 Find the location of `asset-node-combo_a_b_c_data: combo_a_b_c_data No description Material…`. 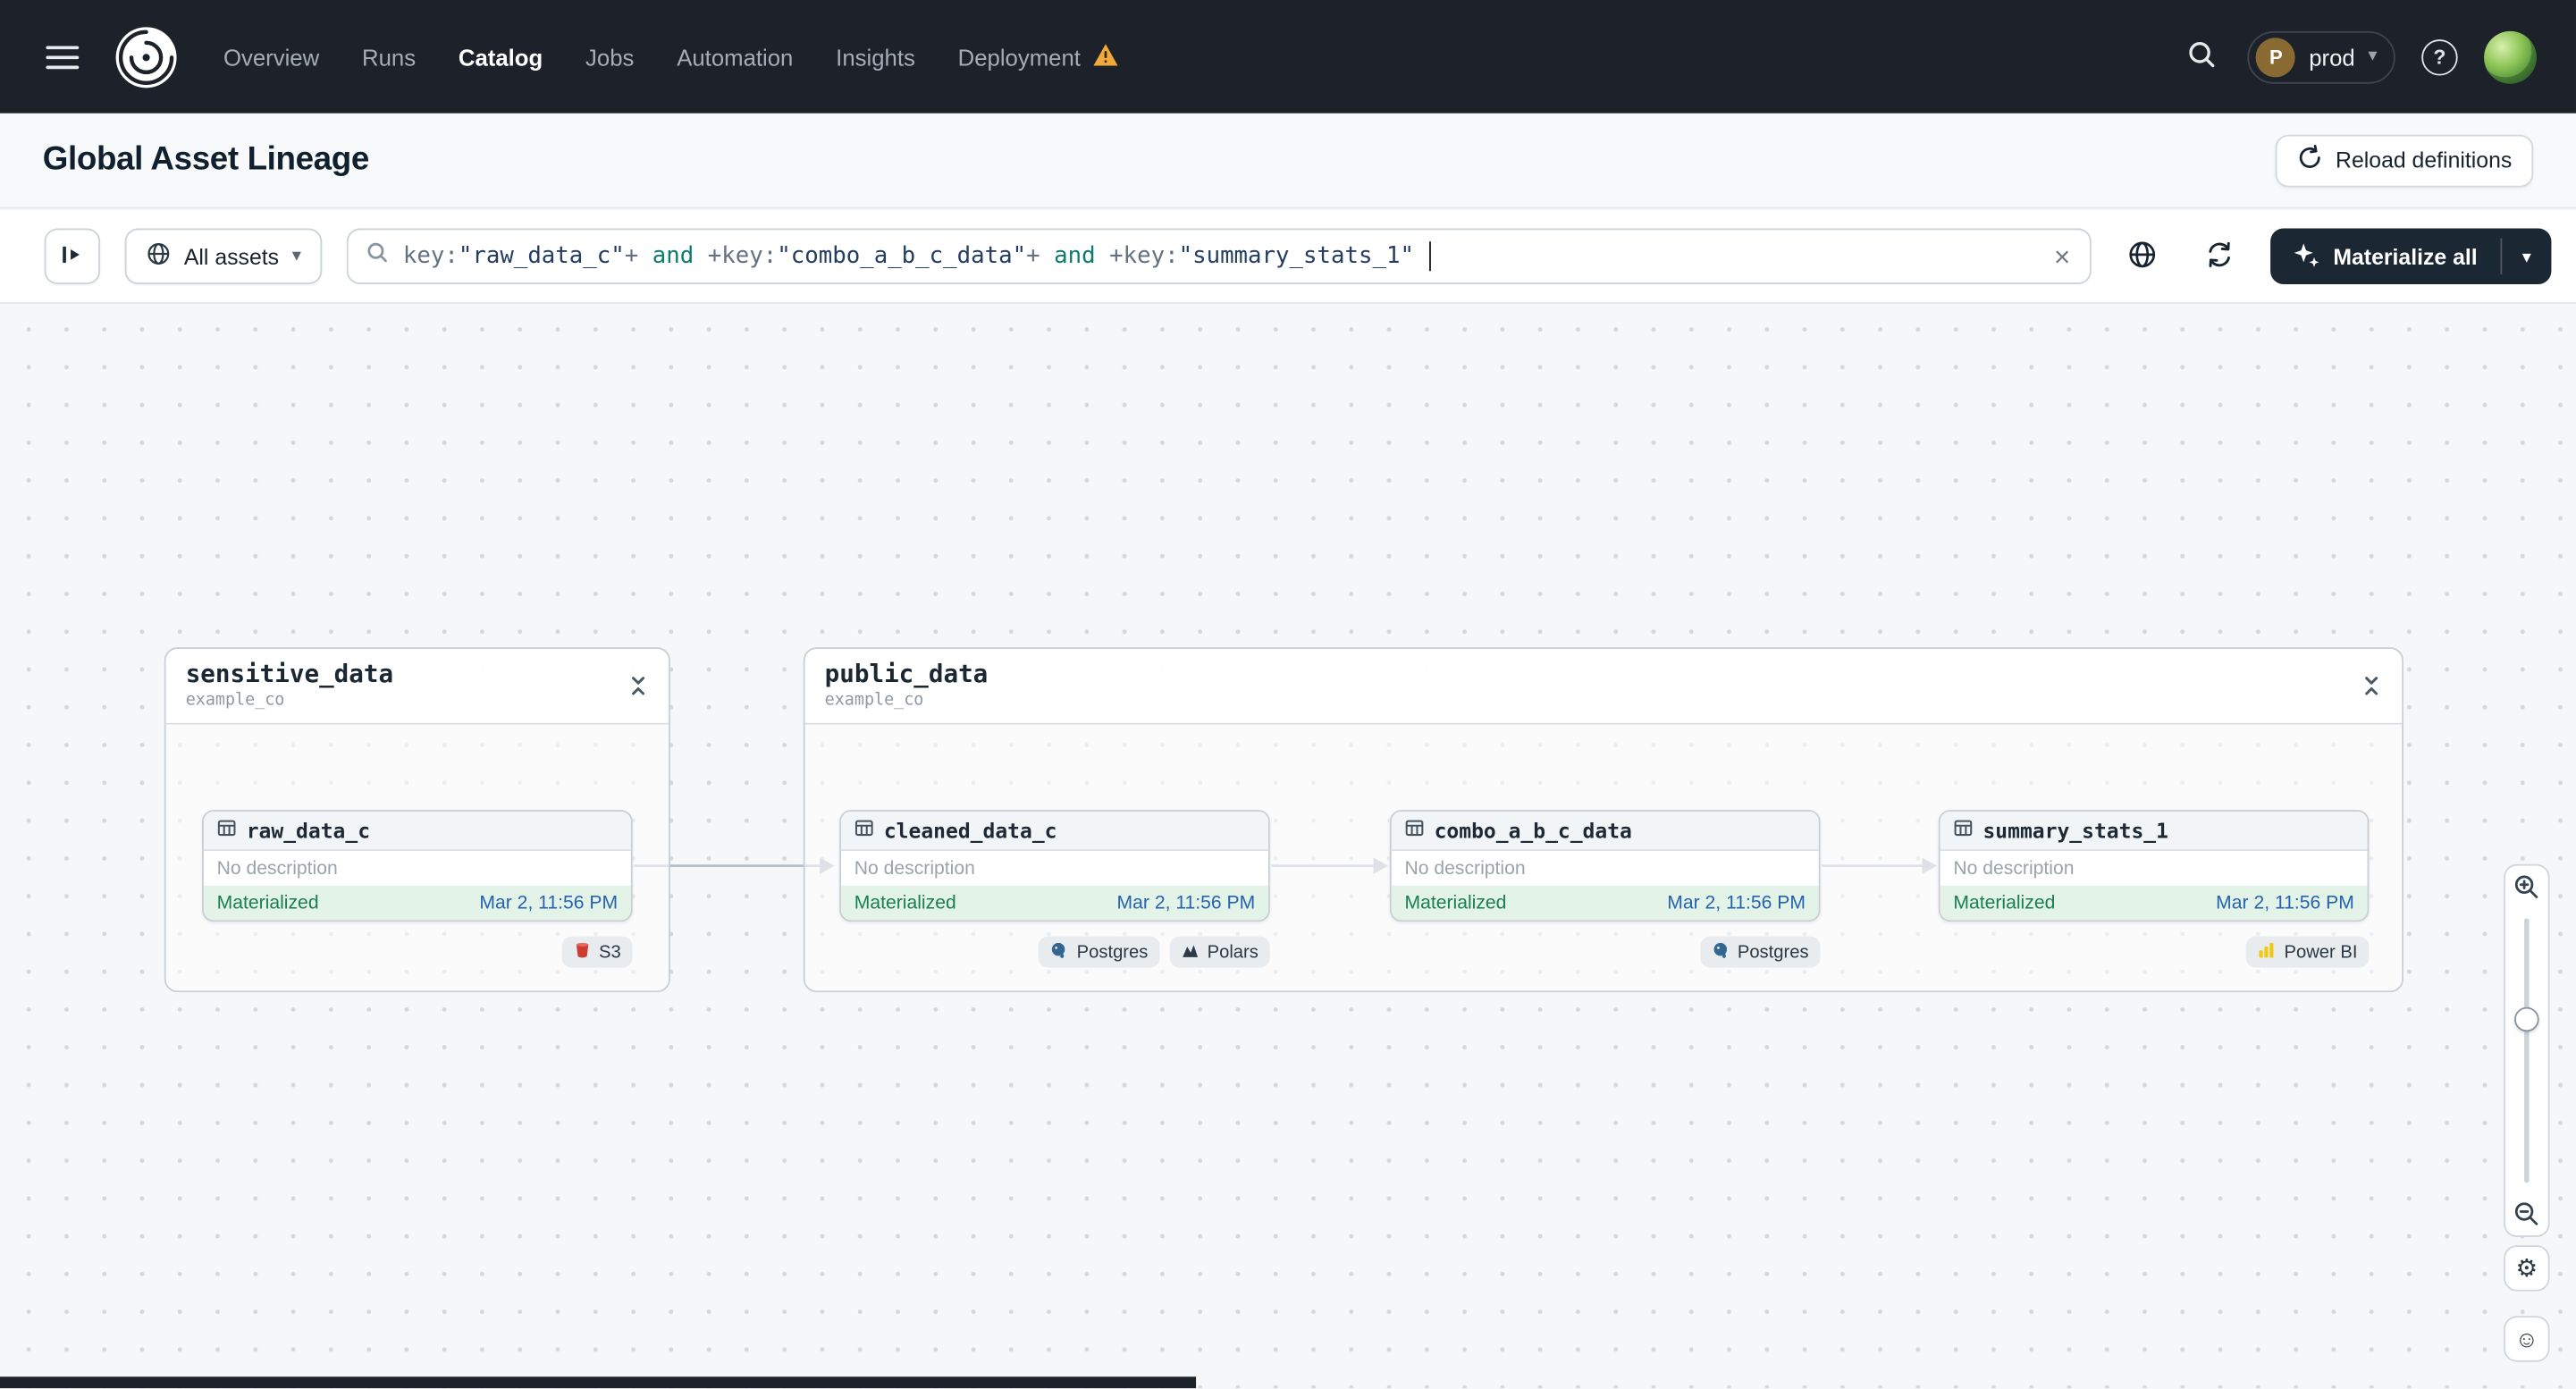

asset-node-combo_a_b_c_data: combo_a_b_c_data No description Material… is located at coordinates (1605, 866).